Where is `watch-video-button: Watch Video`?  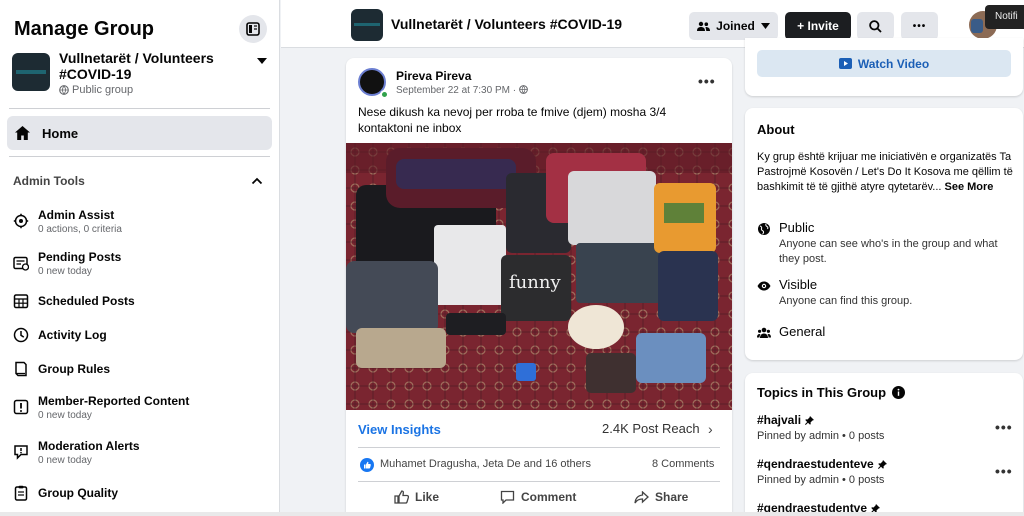 watch-video-button: Watch Video is located at coordinates (884, 63).